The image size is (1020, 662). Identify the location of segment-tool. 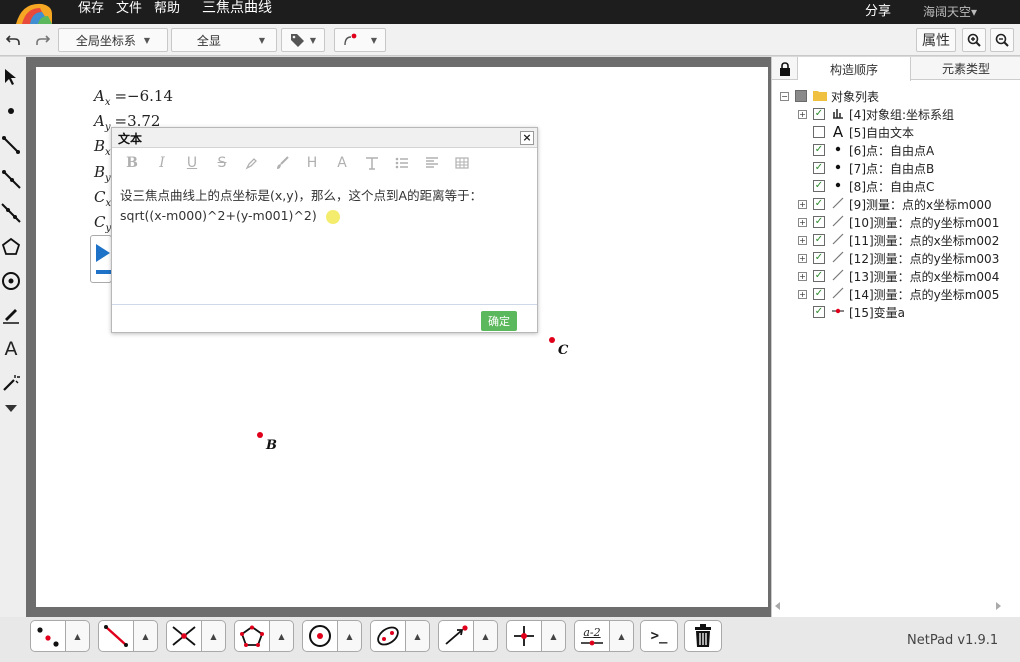
(11, 145).